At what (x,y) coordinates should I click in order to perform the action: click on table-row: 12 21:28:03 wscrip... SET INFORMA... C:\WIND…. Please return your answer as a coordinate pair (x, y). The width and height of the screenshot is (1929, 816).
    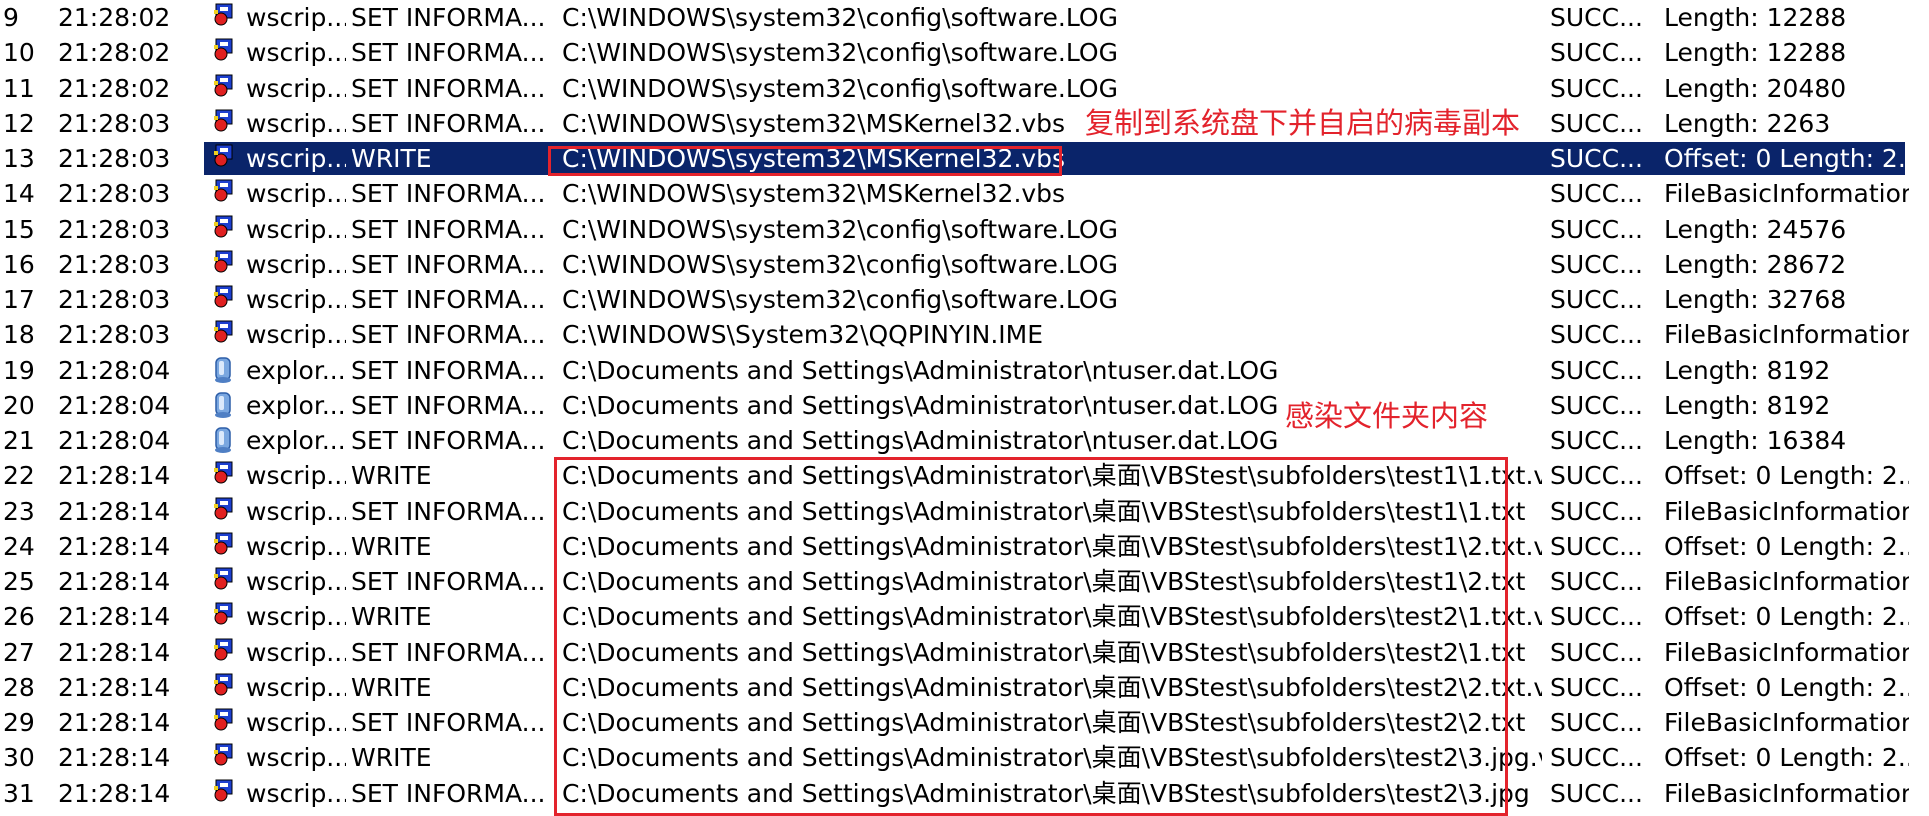
    Looking at the image, I should click on (952, 123).